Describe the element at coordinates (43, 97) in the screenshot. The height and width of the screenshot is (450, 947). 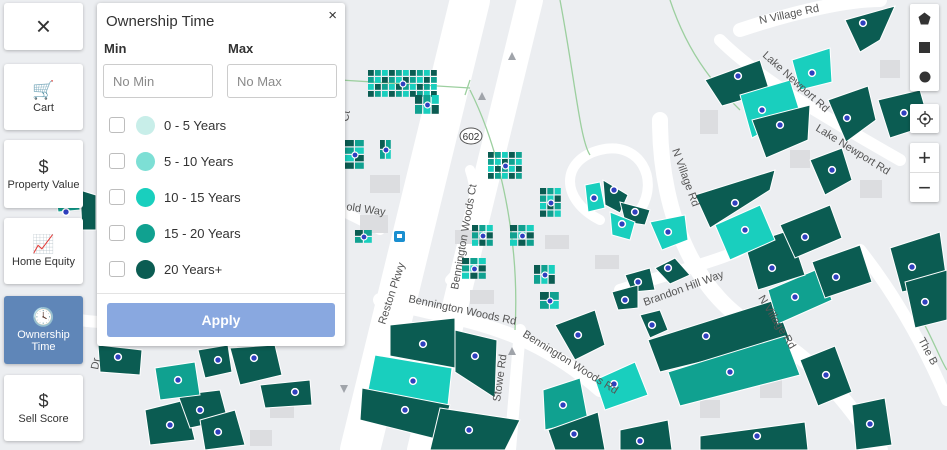
I see `sidebar-item-cart: 🛒 Cart` at that location.